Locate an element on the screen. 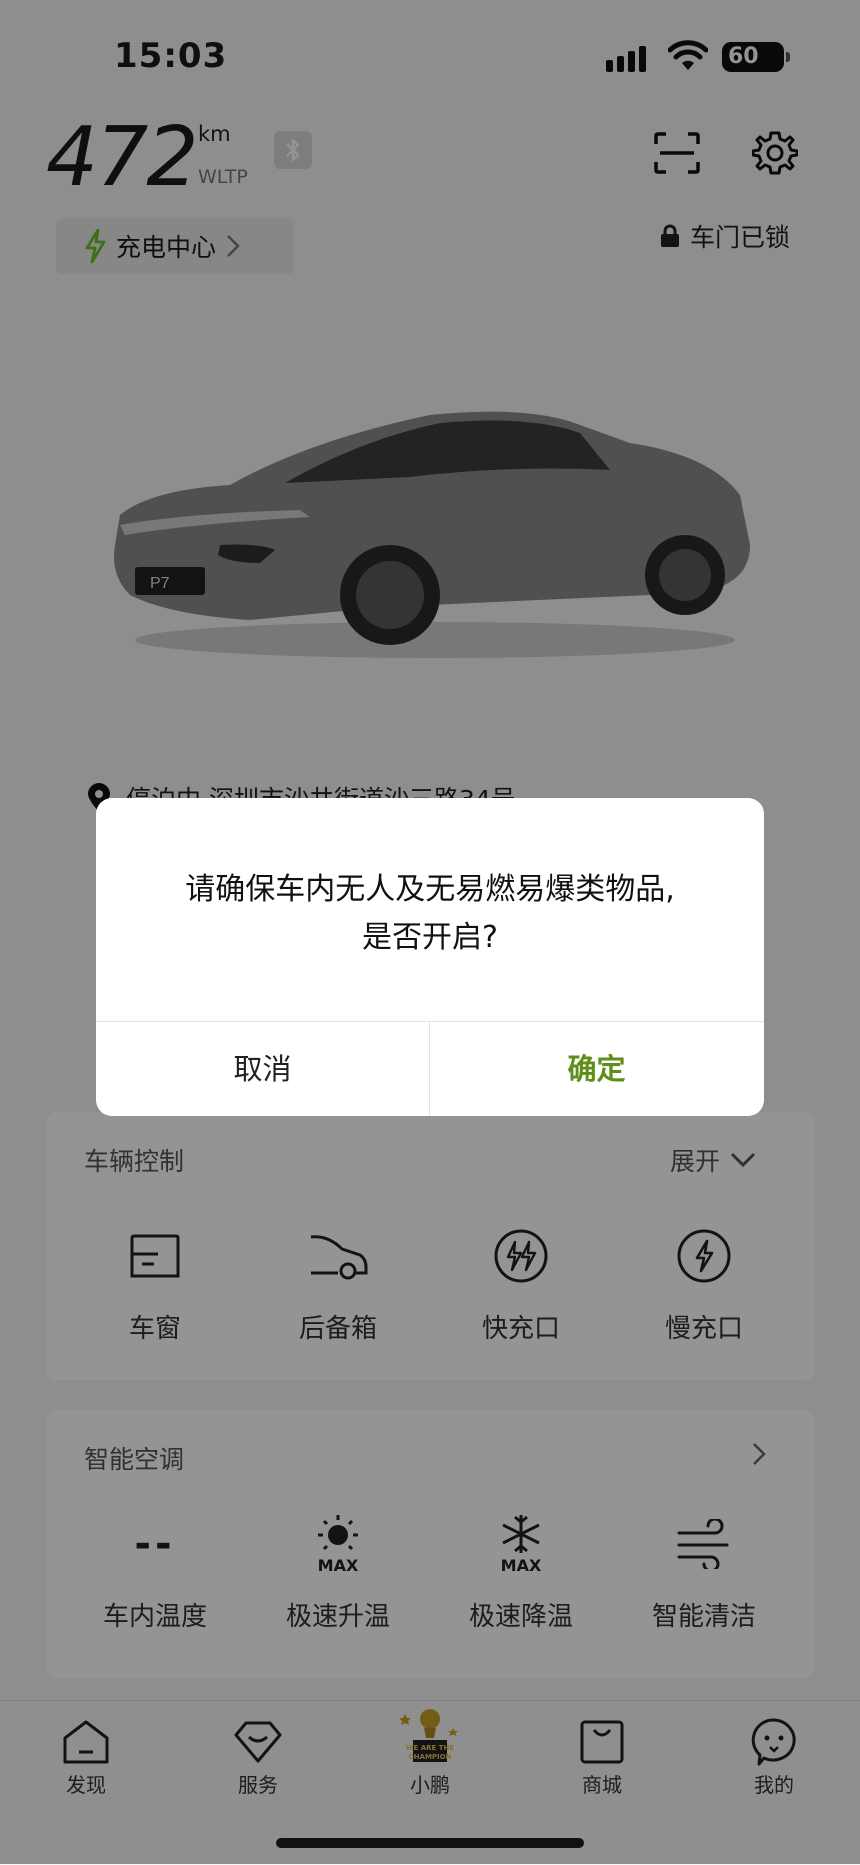 The width and height of the screenshot is (860, 1865). confirm-button: 确定 is located at coordinates (596, 1069).